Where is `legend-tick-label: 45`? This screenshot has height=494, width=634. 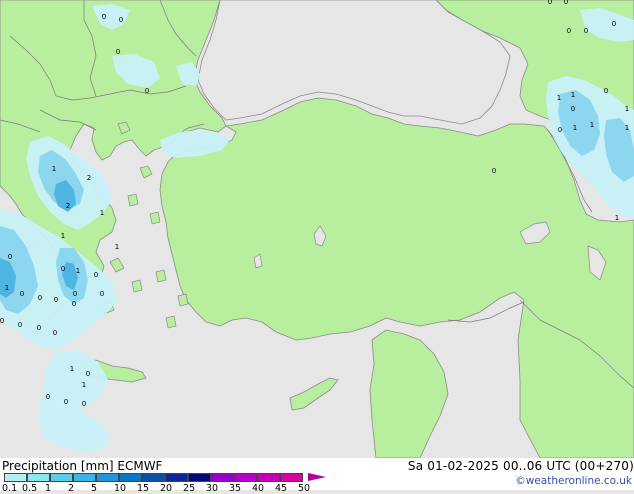 legend-tick-label: 45 is located at coordinates (281, 488).